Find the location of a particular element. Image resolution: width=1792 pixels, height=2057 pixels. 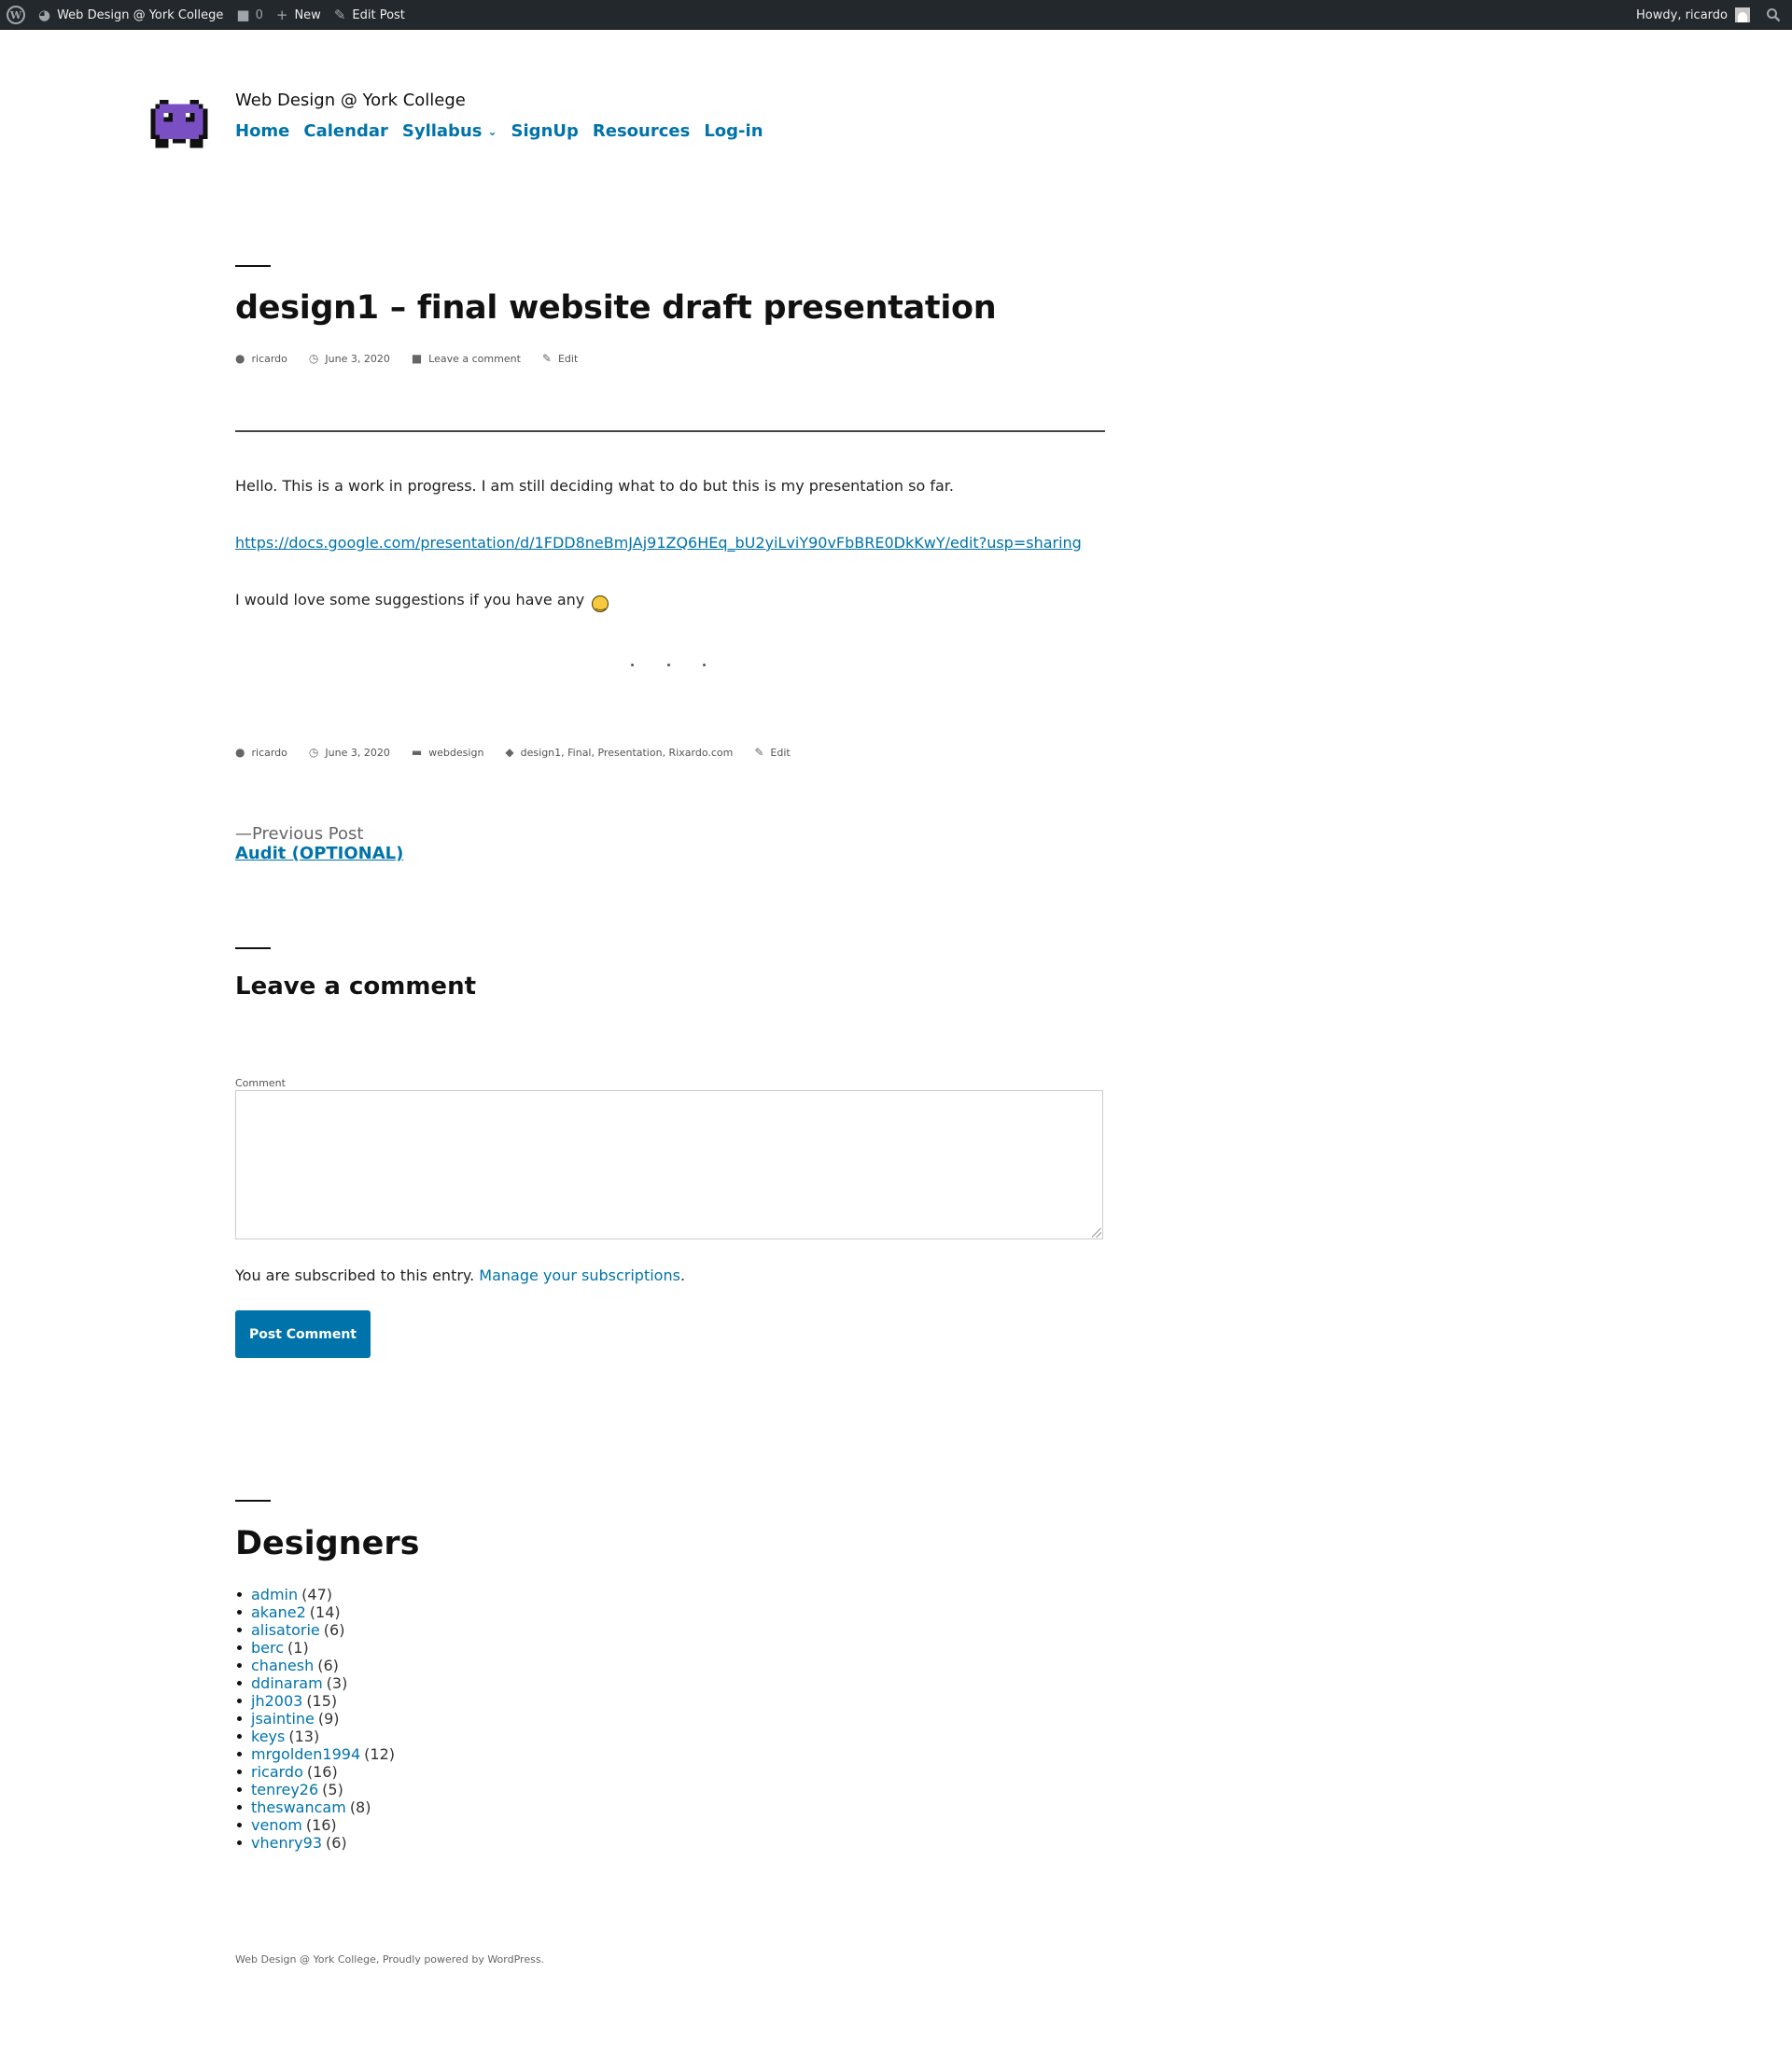

designer-count: (6) is located at coordinates (336, 1843).